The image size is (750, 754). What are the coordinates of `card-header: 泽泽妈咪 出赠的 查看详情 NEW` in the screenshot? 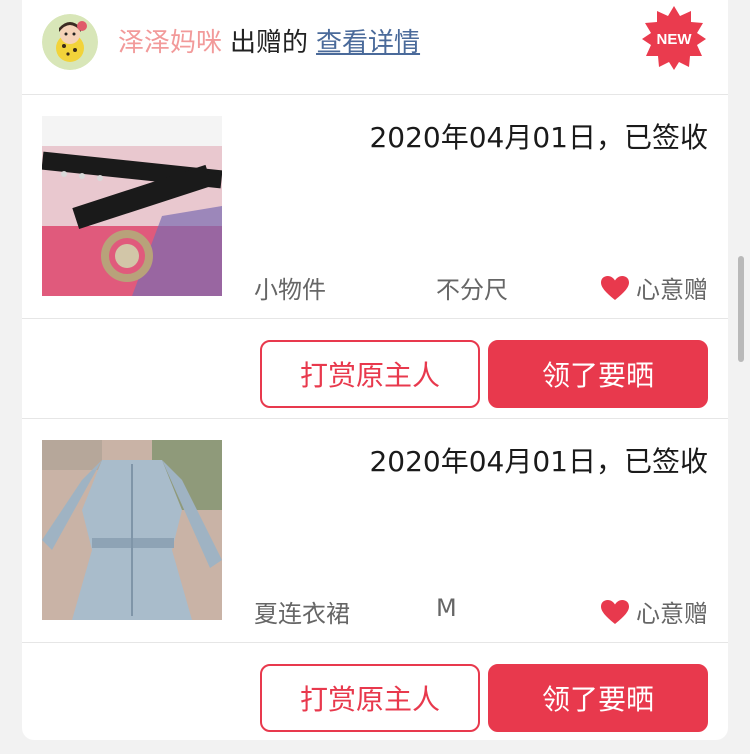 It's located at (375, 47).